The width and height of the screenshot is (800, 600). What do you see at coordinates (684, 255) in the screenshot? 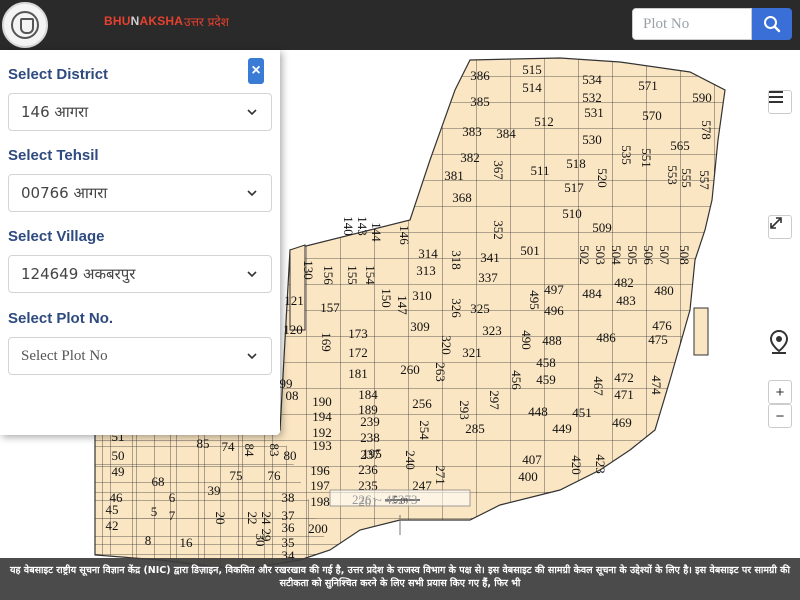
I see `plot-number-label: 508` at bounding box center [684, 255].